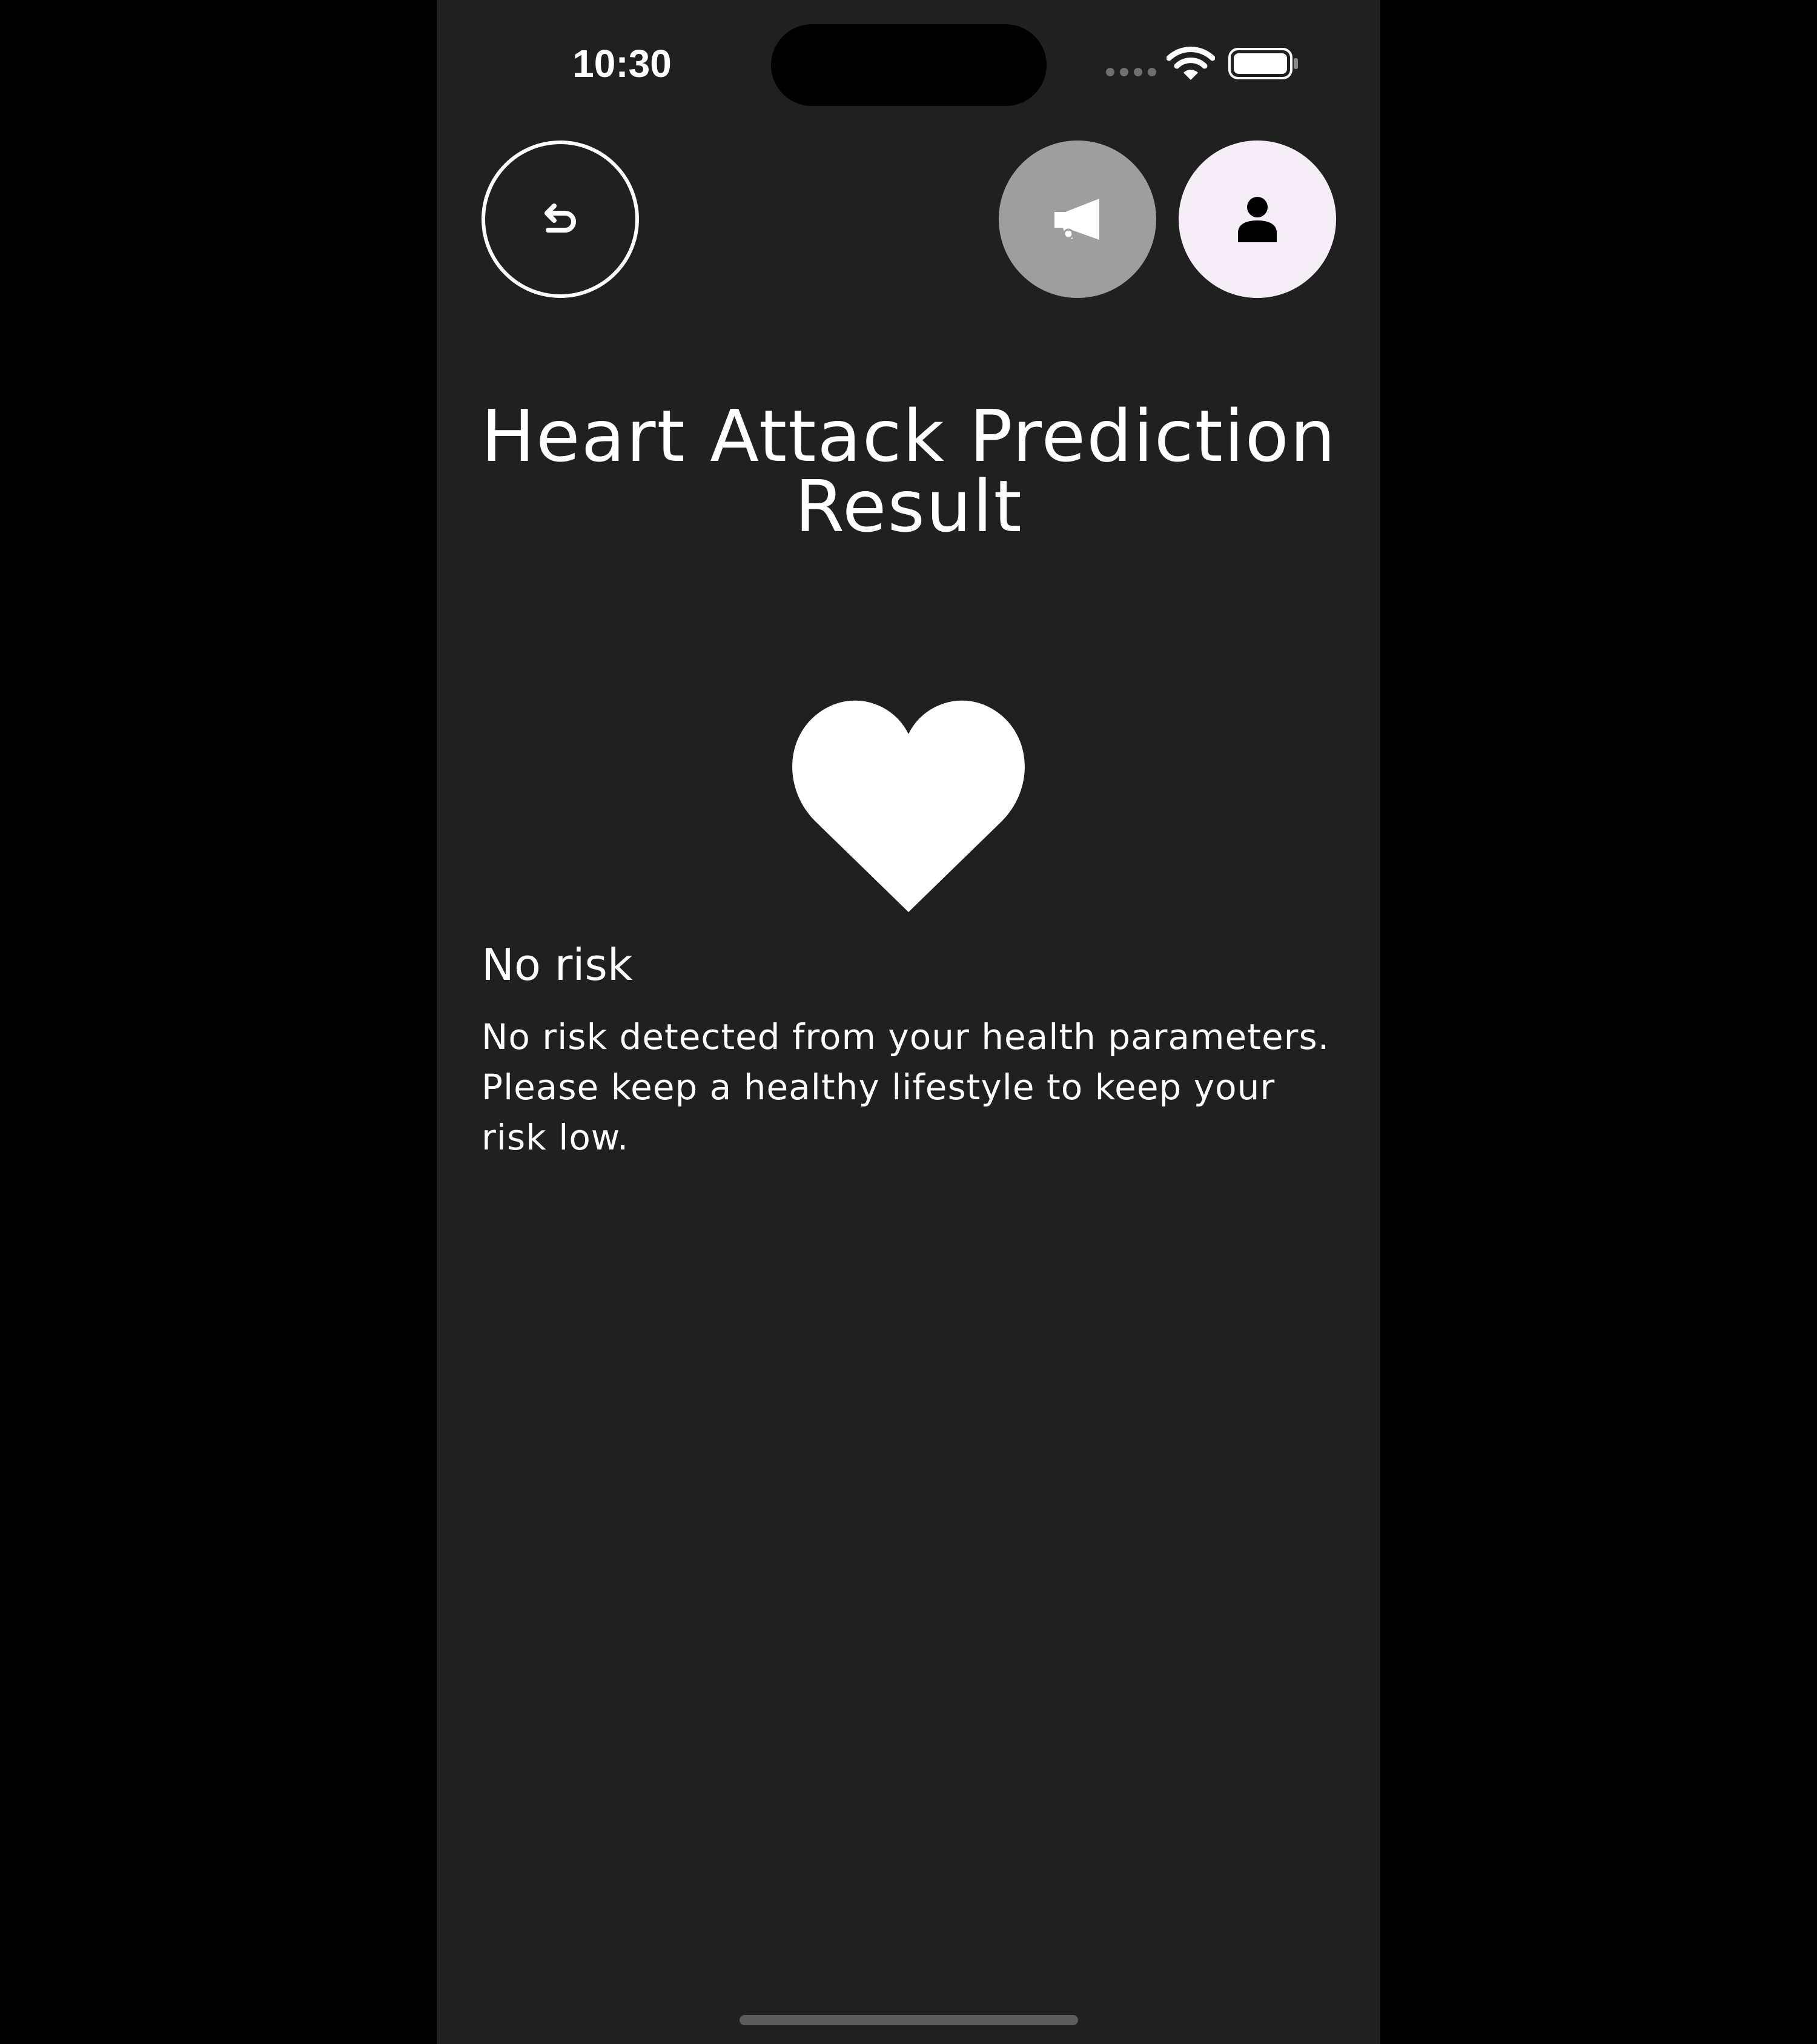 The width and height of the screenshot is (1817, 2044). I want to click on home-indicator, so click(909, 2020).